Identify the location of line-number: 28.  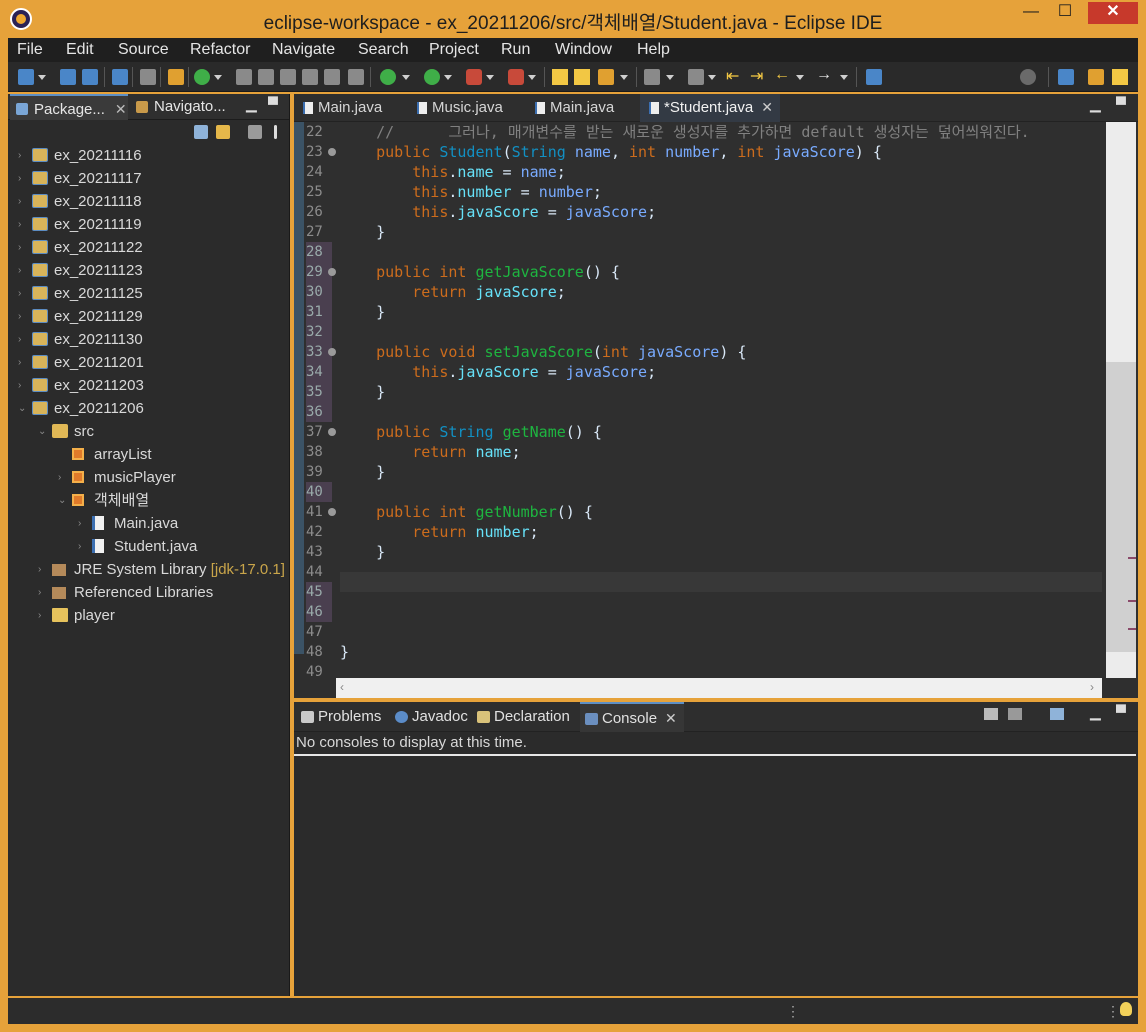
(319, 252).